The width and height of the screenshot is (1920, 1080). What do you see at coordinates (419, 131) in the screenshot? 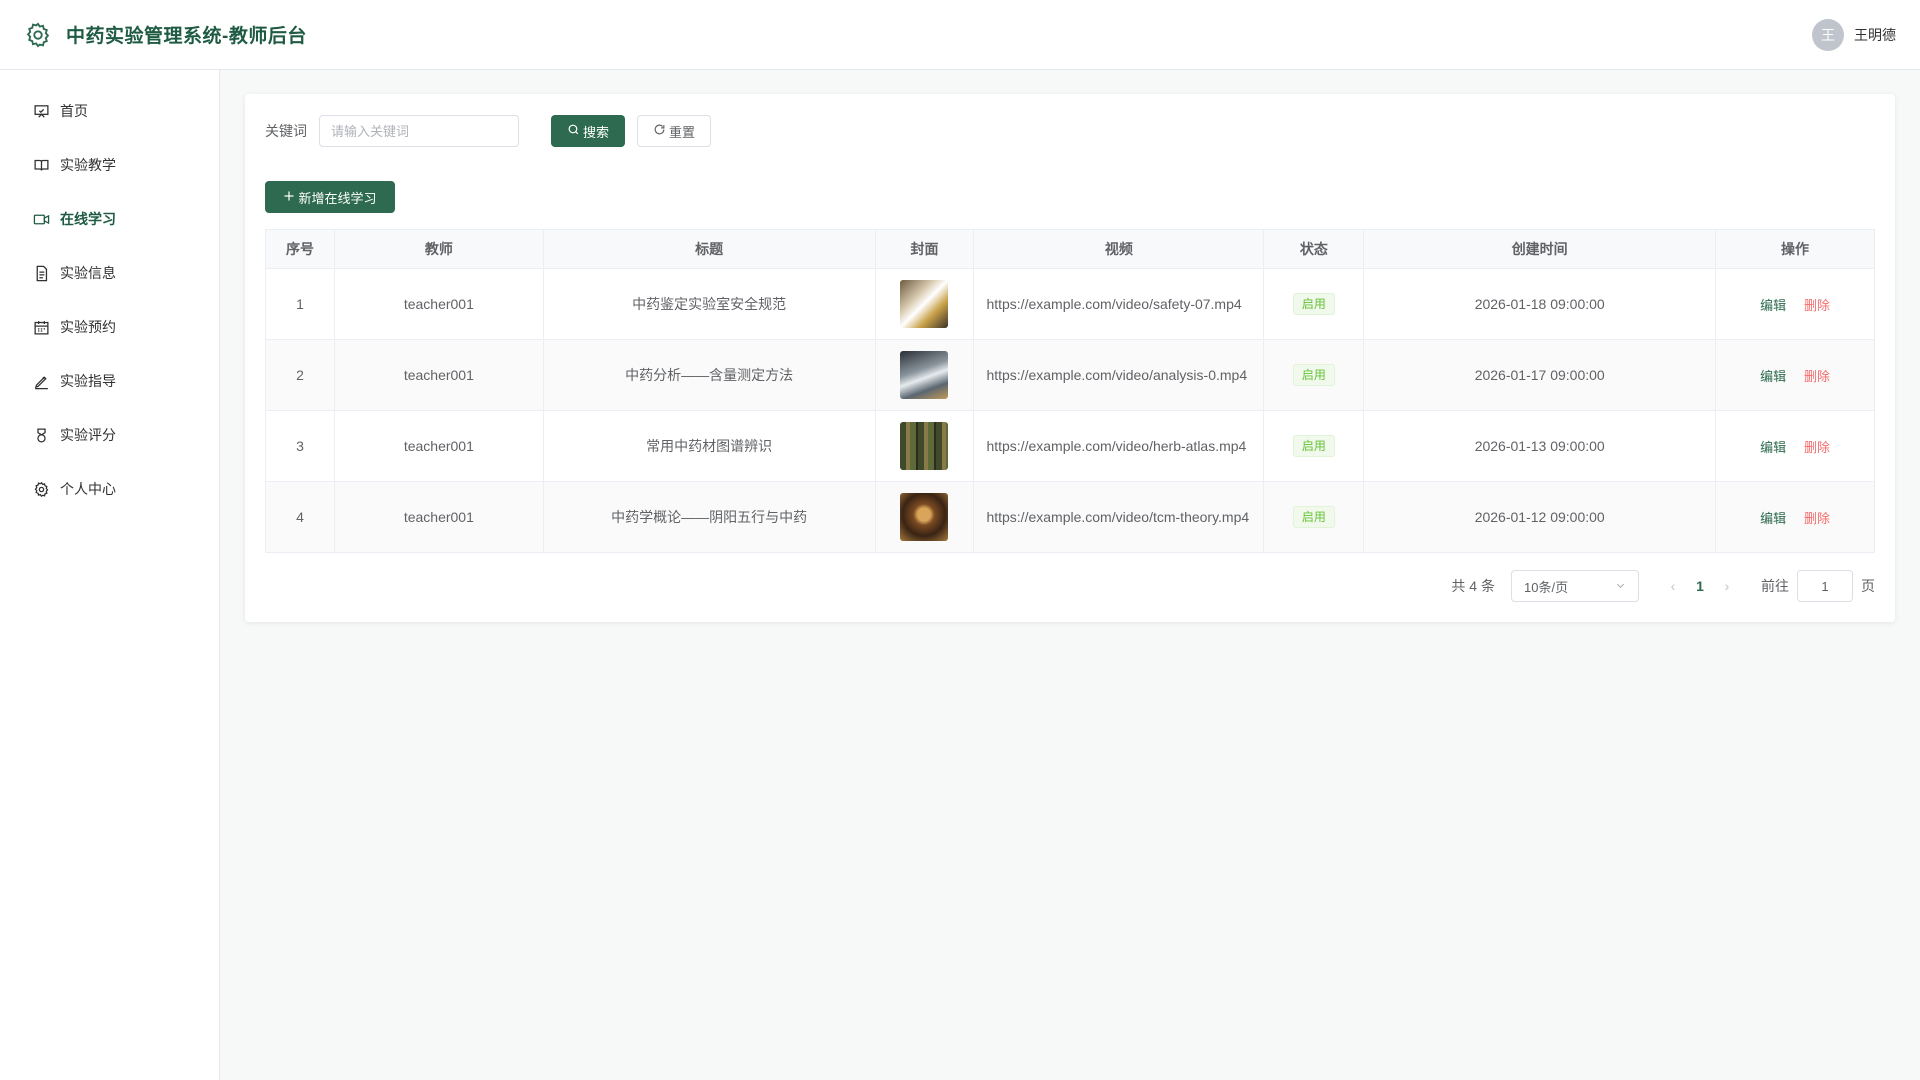
I see `keyword-input` at bounding box center [419, 131].